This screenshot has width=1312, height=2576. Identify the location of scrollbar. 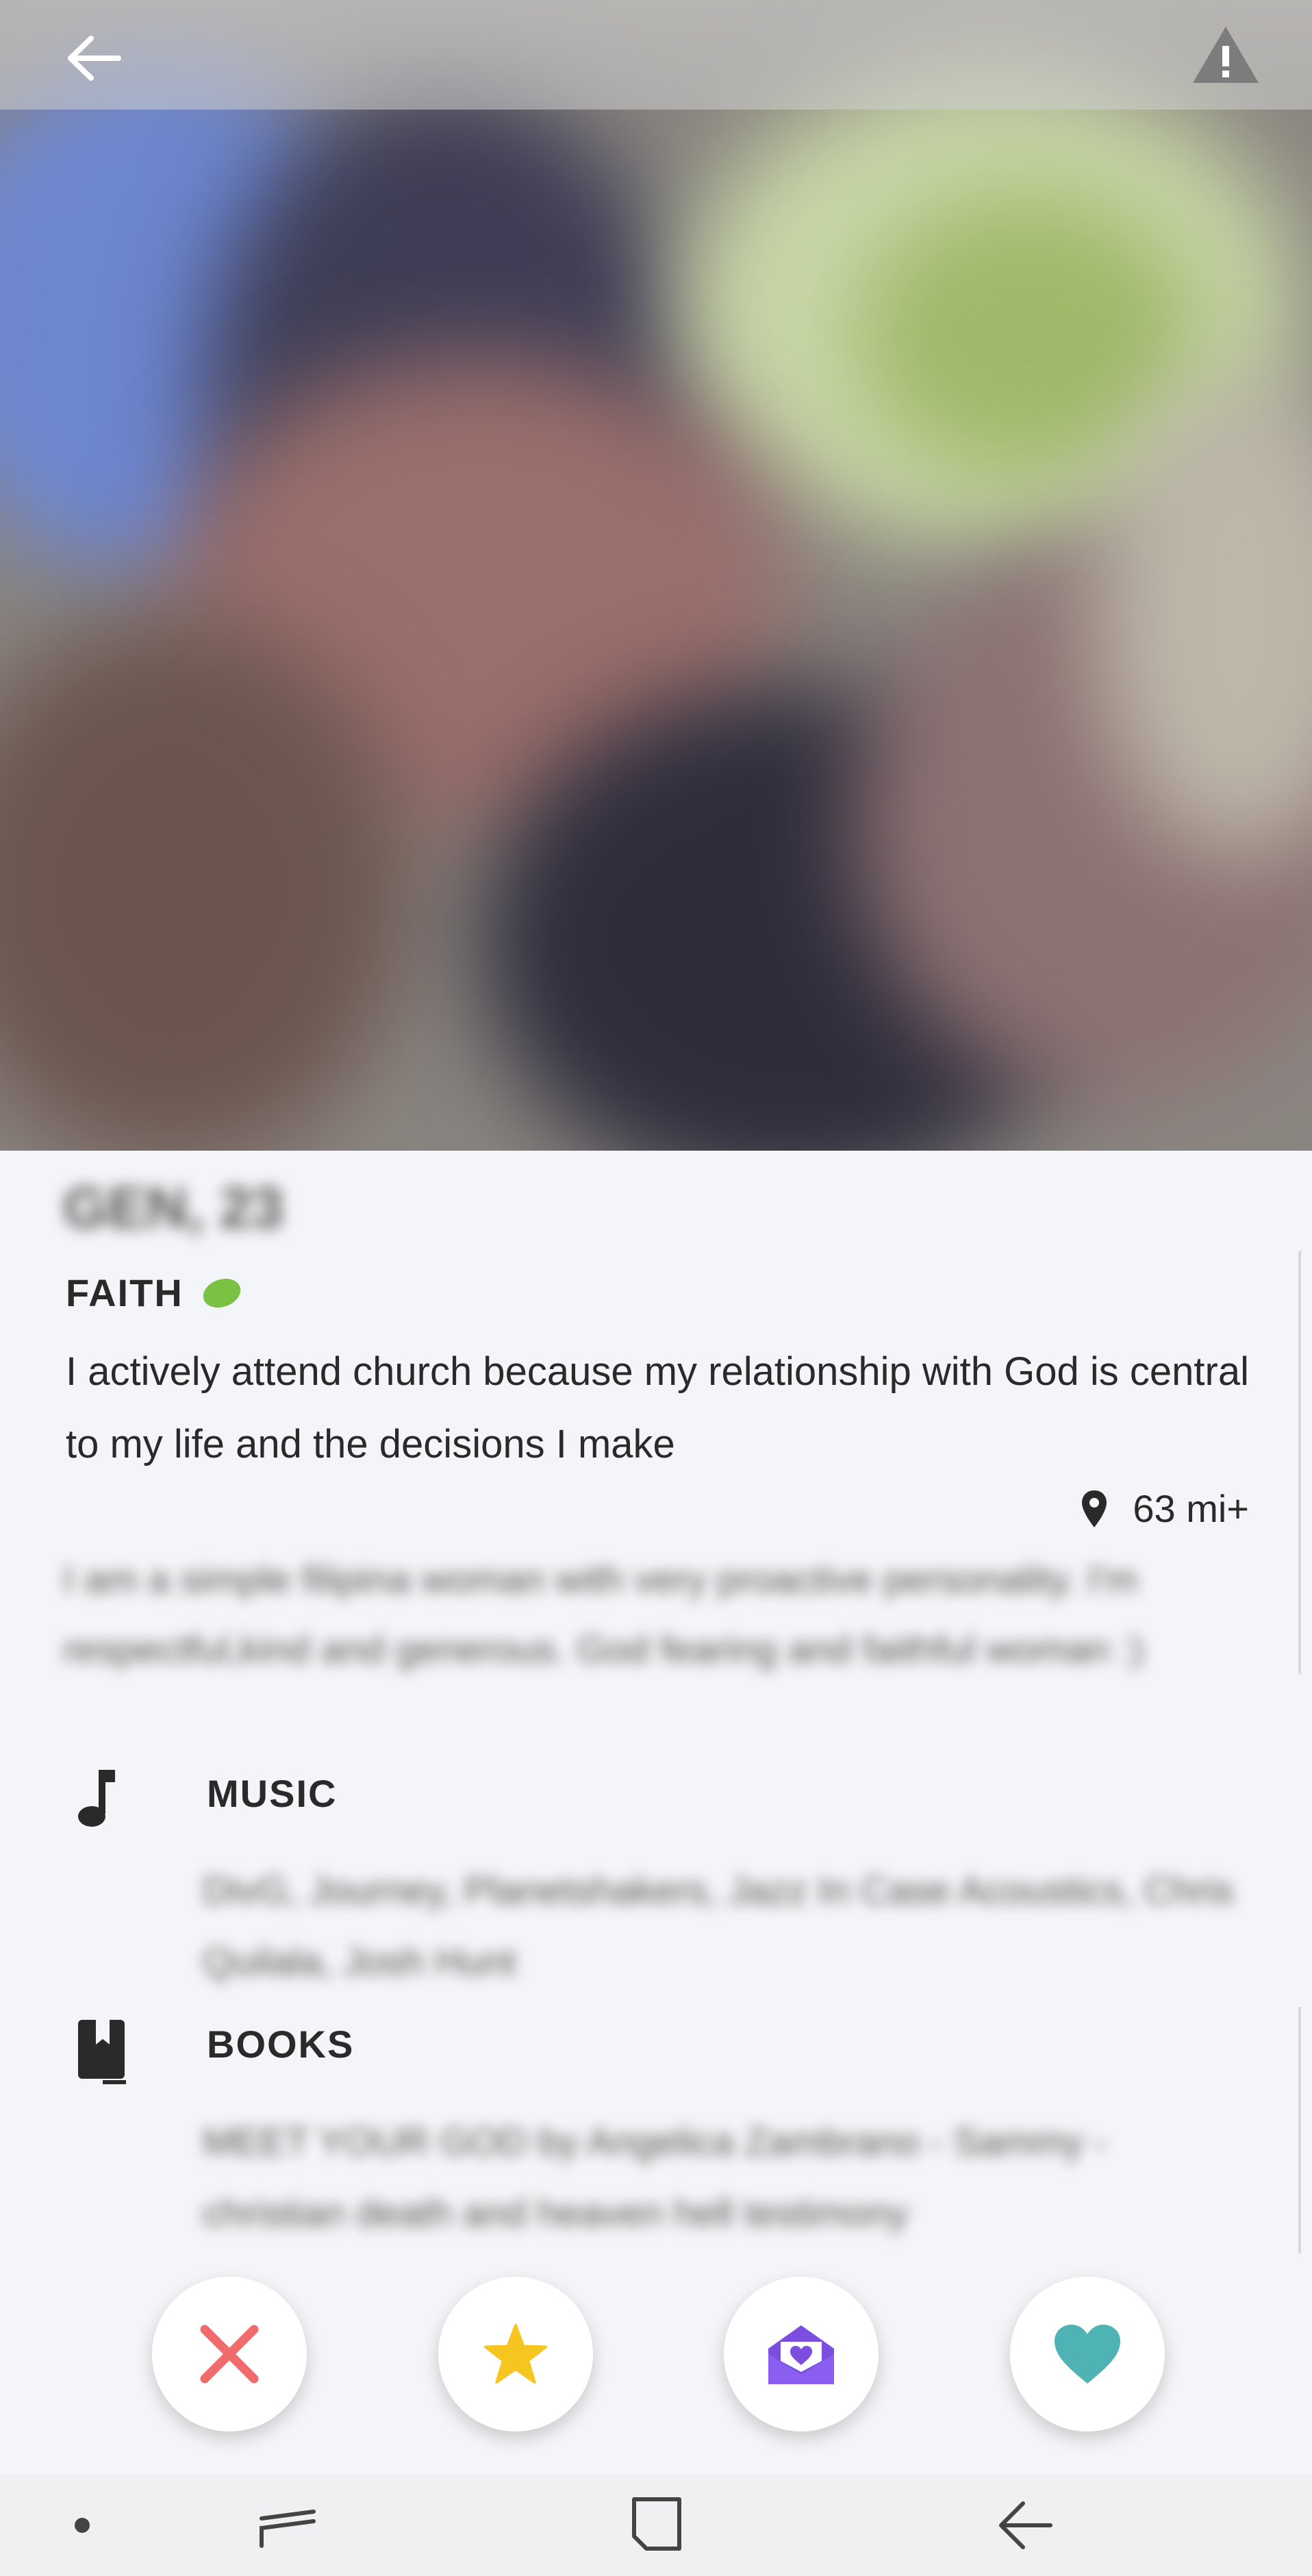
(1302, 1462).